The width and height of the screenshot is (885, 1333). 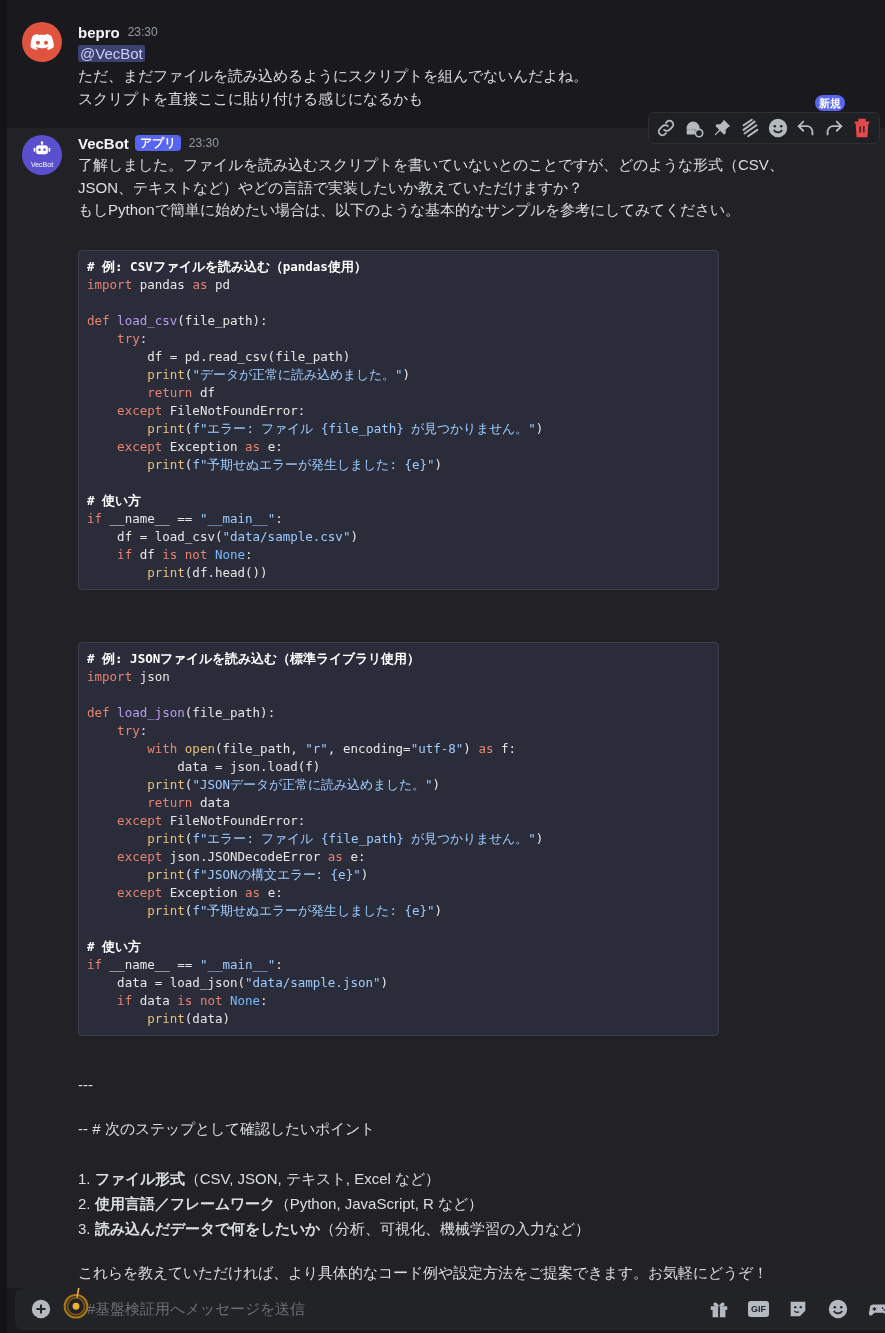 What do you see at coordinates (334, 1228) in the screenshot?
I see `list-item: 3. 読み込んだデータで何をしたいか（分析、可視化、機械学習の入力など）` at bounding box center [334, 1228].